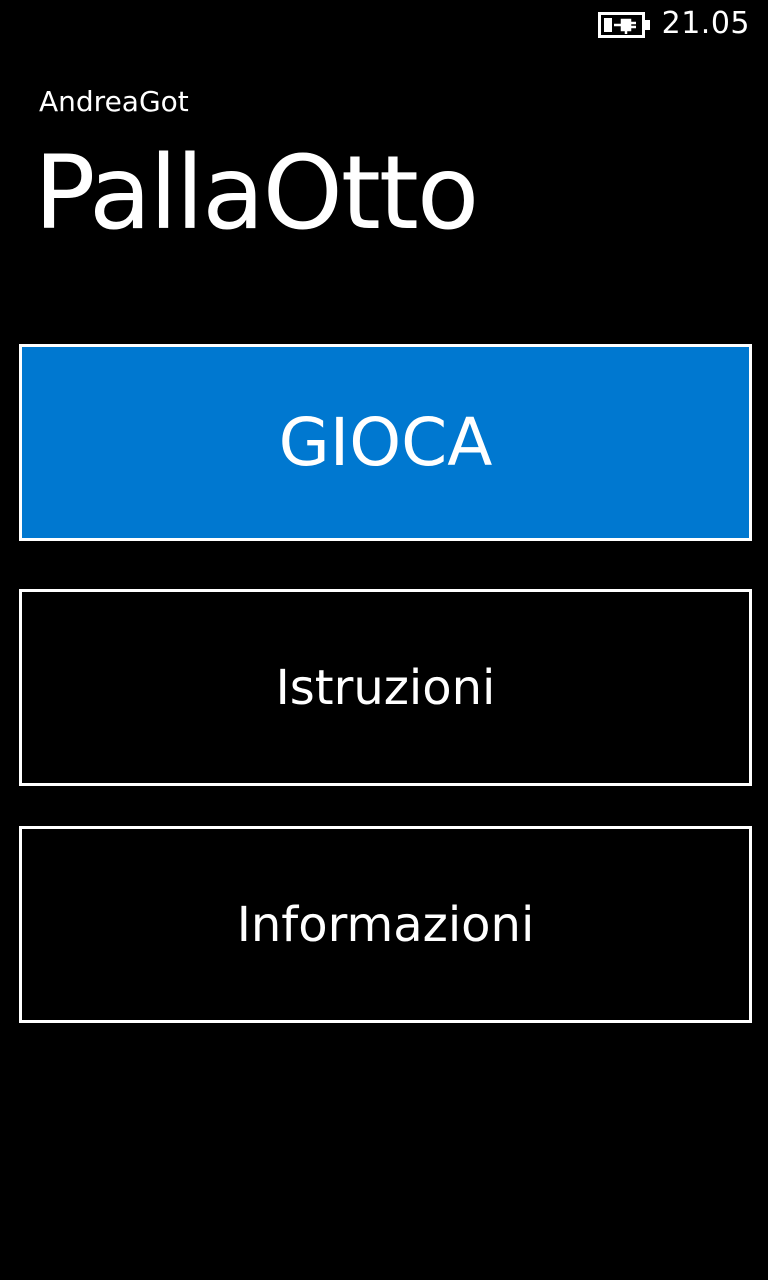  What do you see at coordinates (384, 25) in the screenshot?
I see `status-bar: 21.05` at bounding box center [384, 25].